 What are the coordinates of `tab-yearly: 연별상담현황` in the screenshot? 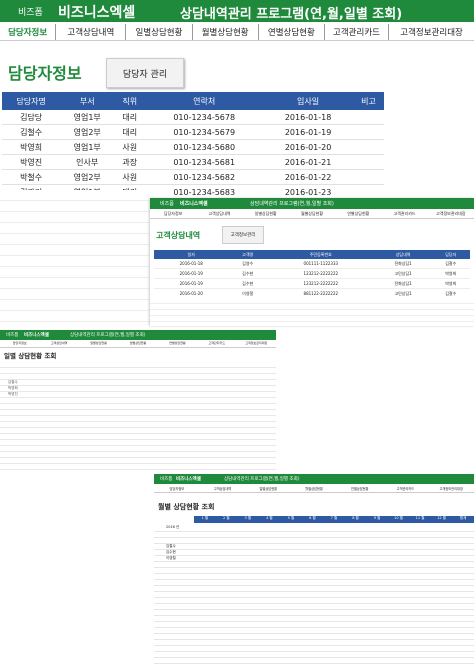 It's located at (292, 32).